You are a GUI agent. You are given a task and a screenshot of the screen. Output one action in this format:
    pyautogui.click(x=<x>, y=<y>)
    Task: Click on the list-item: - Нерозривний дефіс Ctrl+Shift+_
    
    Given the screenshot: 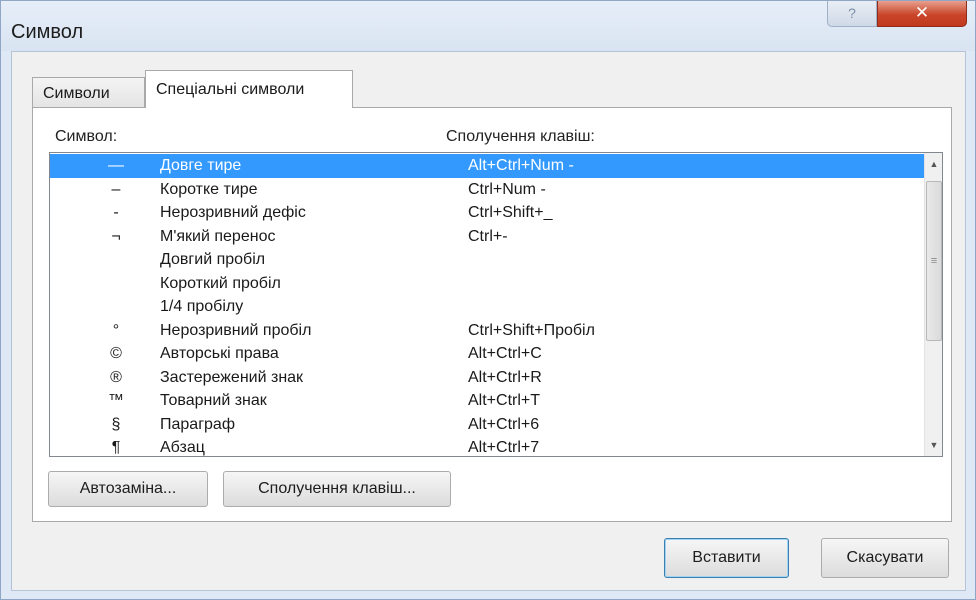 What is the action you would take?
    pyautogui.click(x=487, y=213)
    